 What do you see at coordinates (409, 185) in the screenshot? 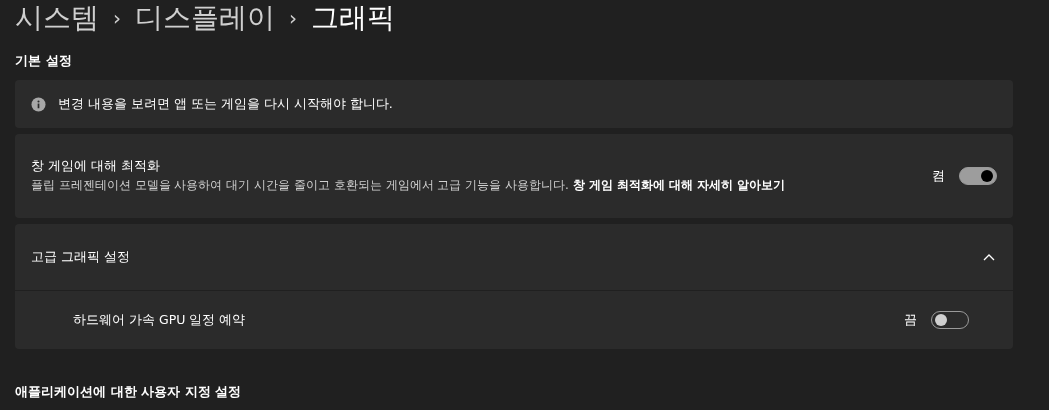
I see `setting-description: 플립 프레젠테이션 모델을 사용하여 대기 시간을 줄이고 호환되는 게임에서 고급 기능을 사용합니다. 창 게임 최적화에 대해 자세히 알아보기` at bounding box center [409, 185].